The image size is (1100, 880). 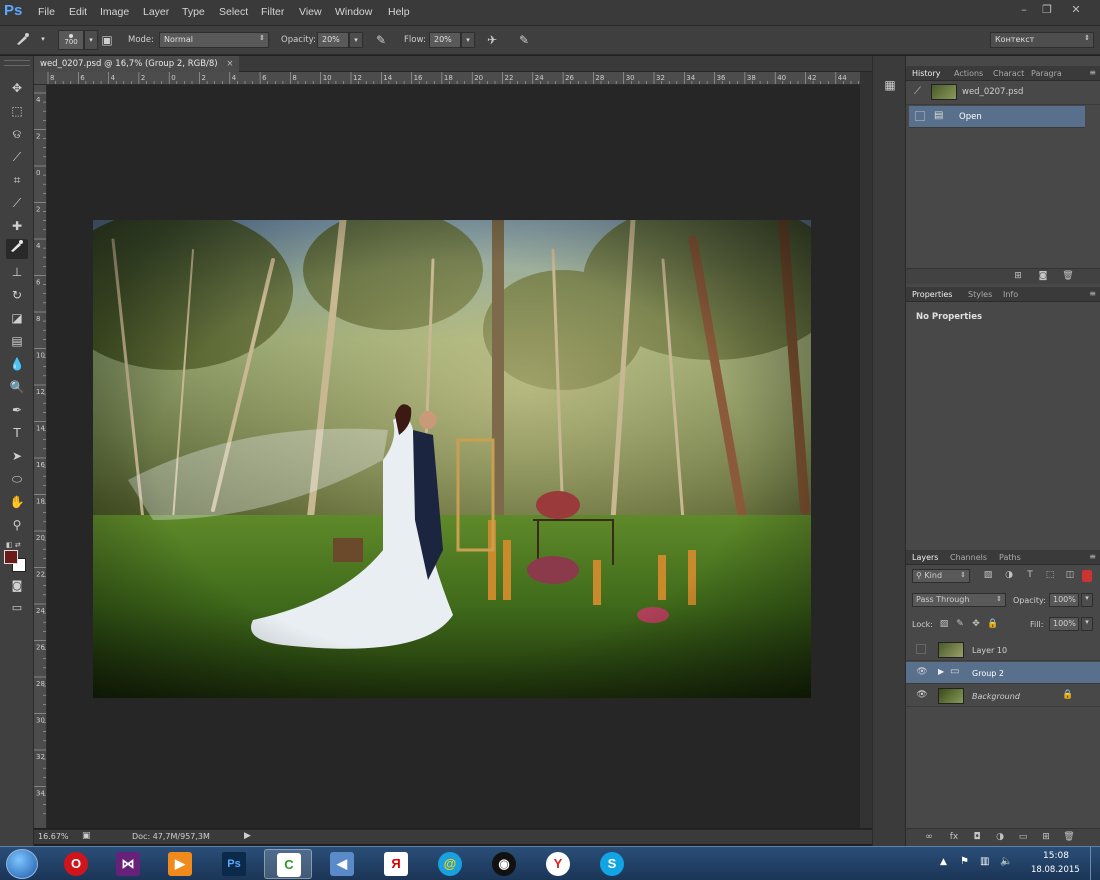 What do you see at coordinates (1046, 838) in the screenshot?
I see `new-layer-icon: ⊞` at bounding box center [1046, 838].